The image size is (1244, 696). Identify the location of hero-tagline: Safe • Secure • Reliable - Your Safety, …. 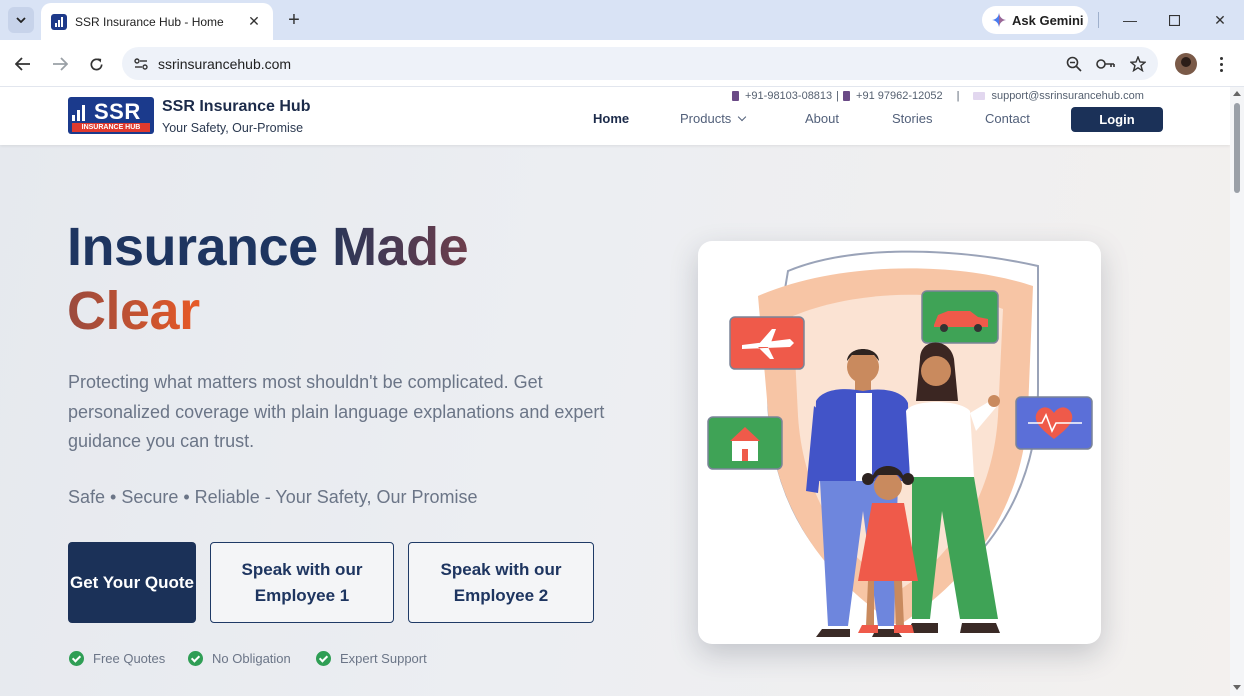
(273, 497).